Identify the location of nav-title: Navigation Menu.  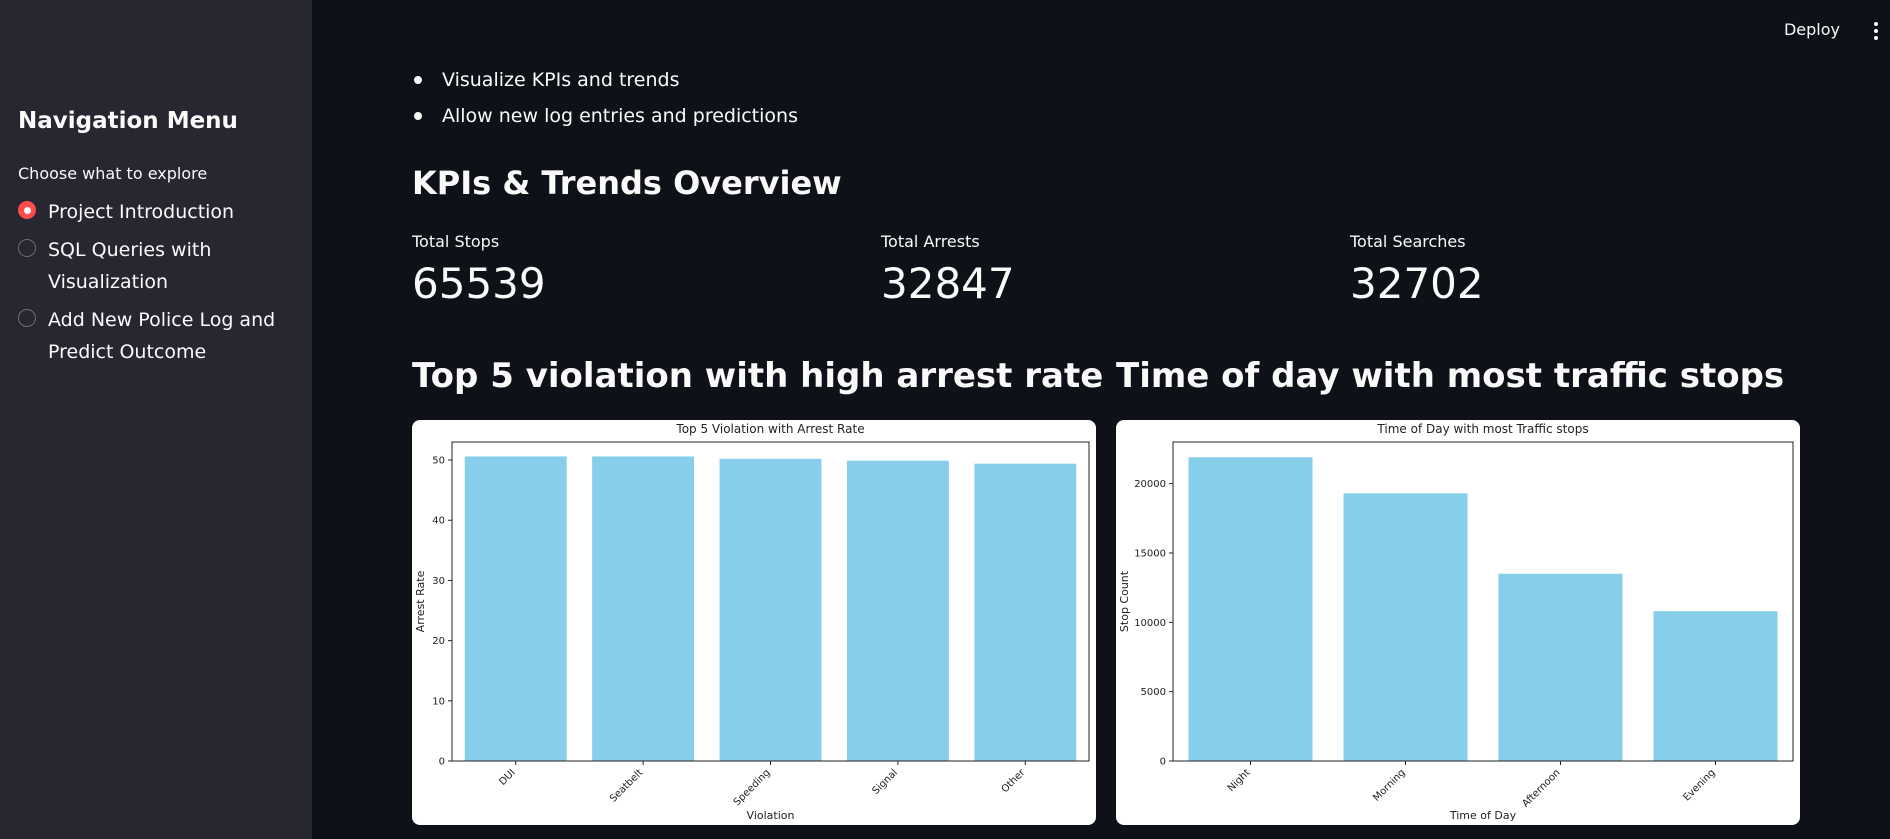
(128, 121).